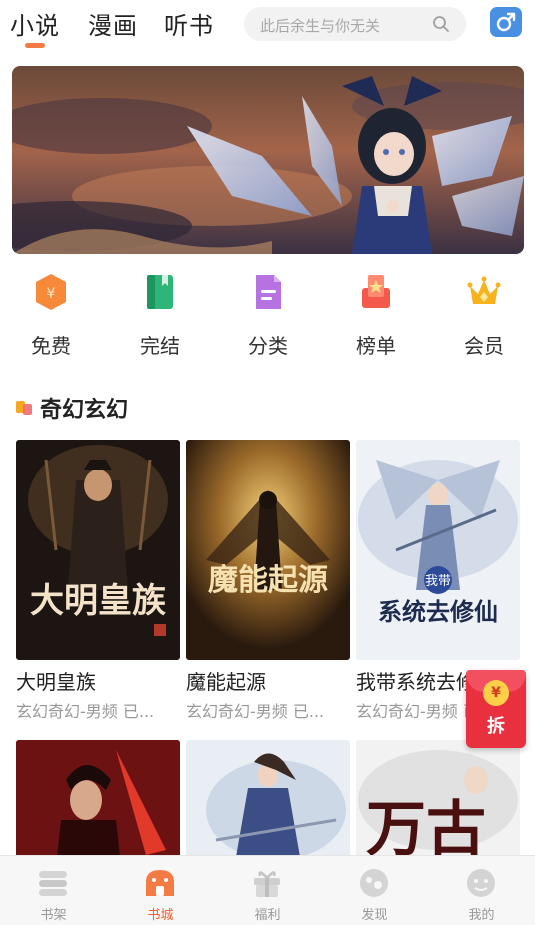 The image size is (535, 925). I want to click on cover-title: 魔能起源, so click(268, 580).